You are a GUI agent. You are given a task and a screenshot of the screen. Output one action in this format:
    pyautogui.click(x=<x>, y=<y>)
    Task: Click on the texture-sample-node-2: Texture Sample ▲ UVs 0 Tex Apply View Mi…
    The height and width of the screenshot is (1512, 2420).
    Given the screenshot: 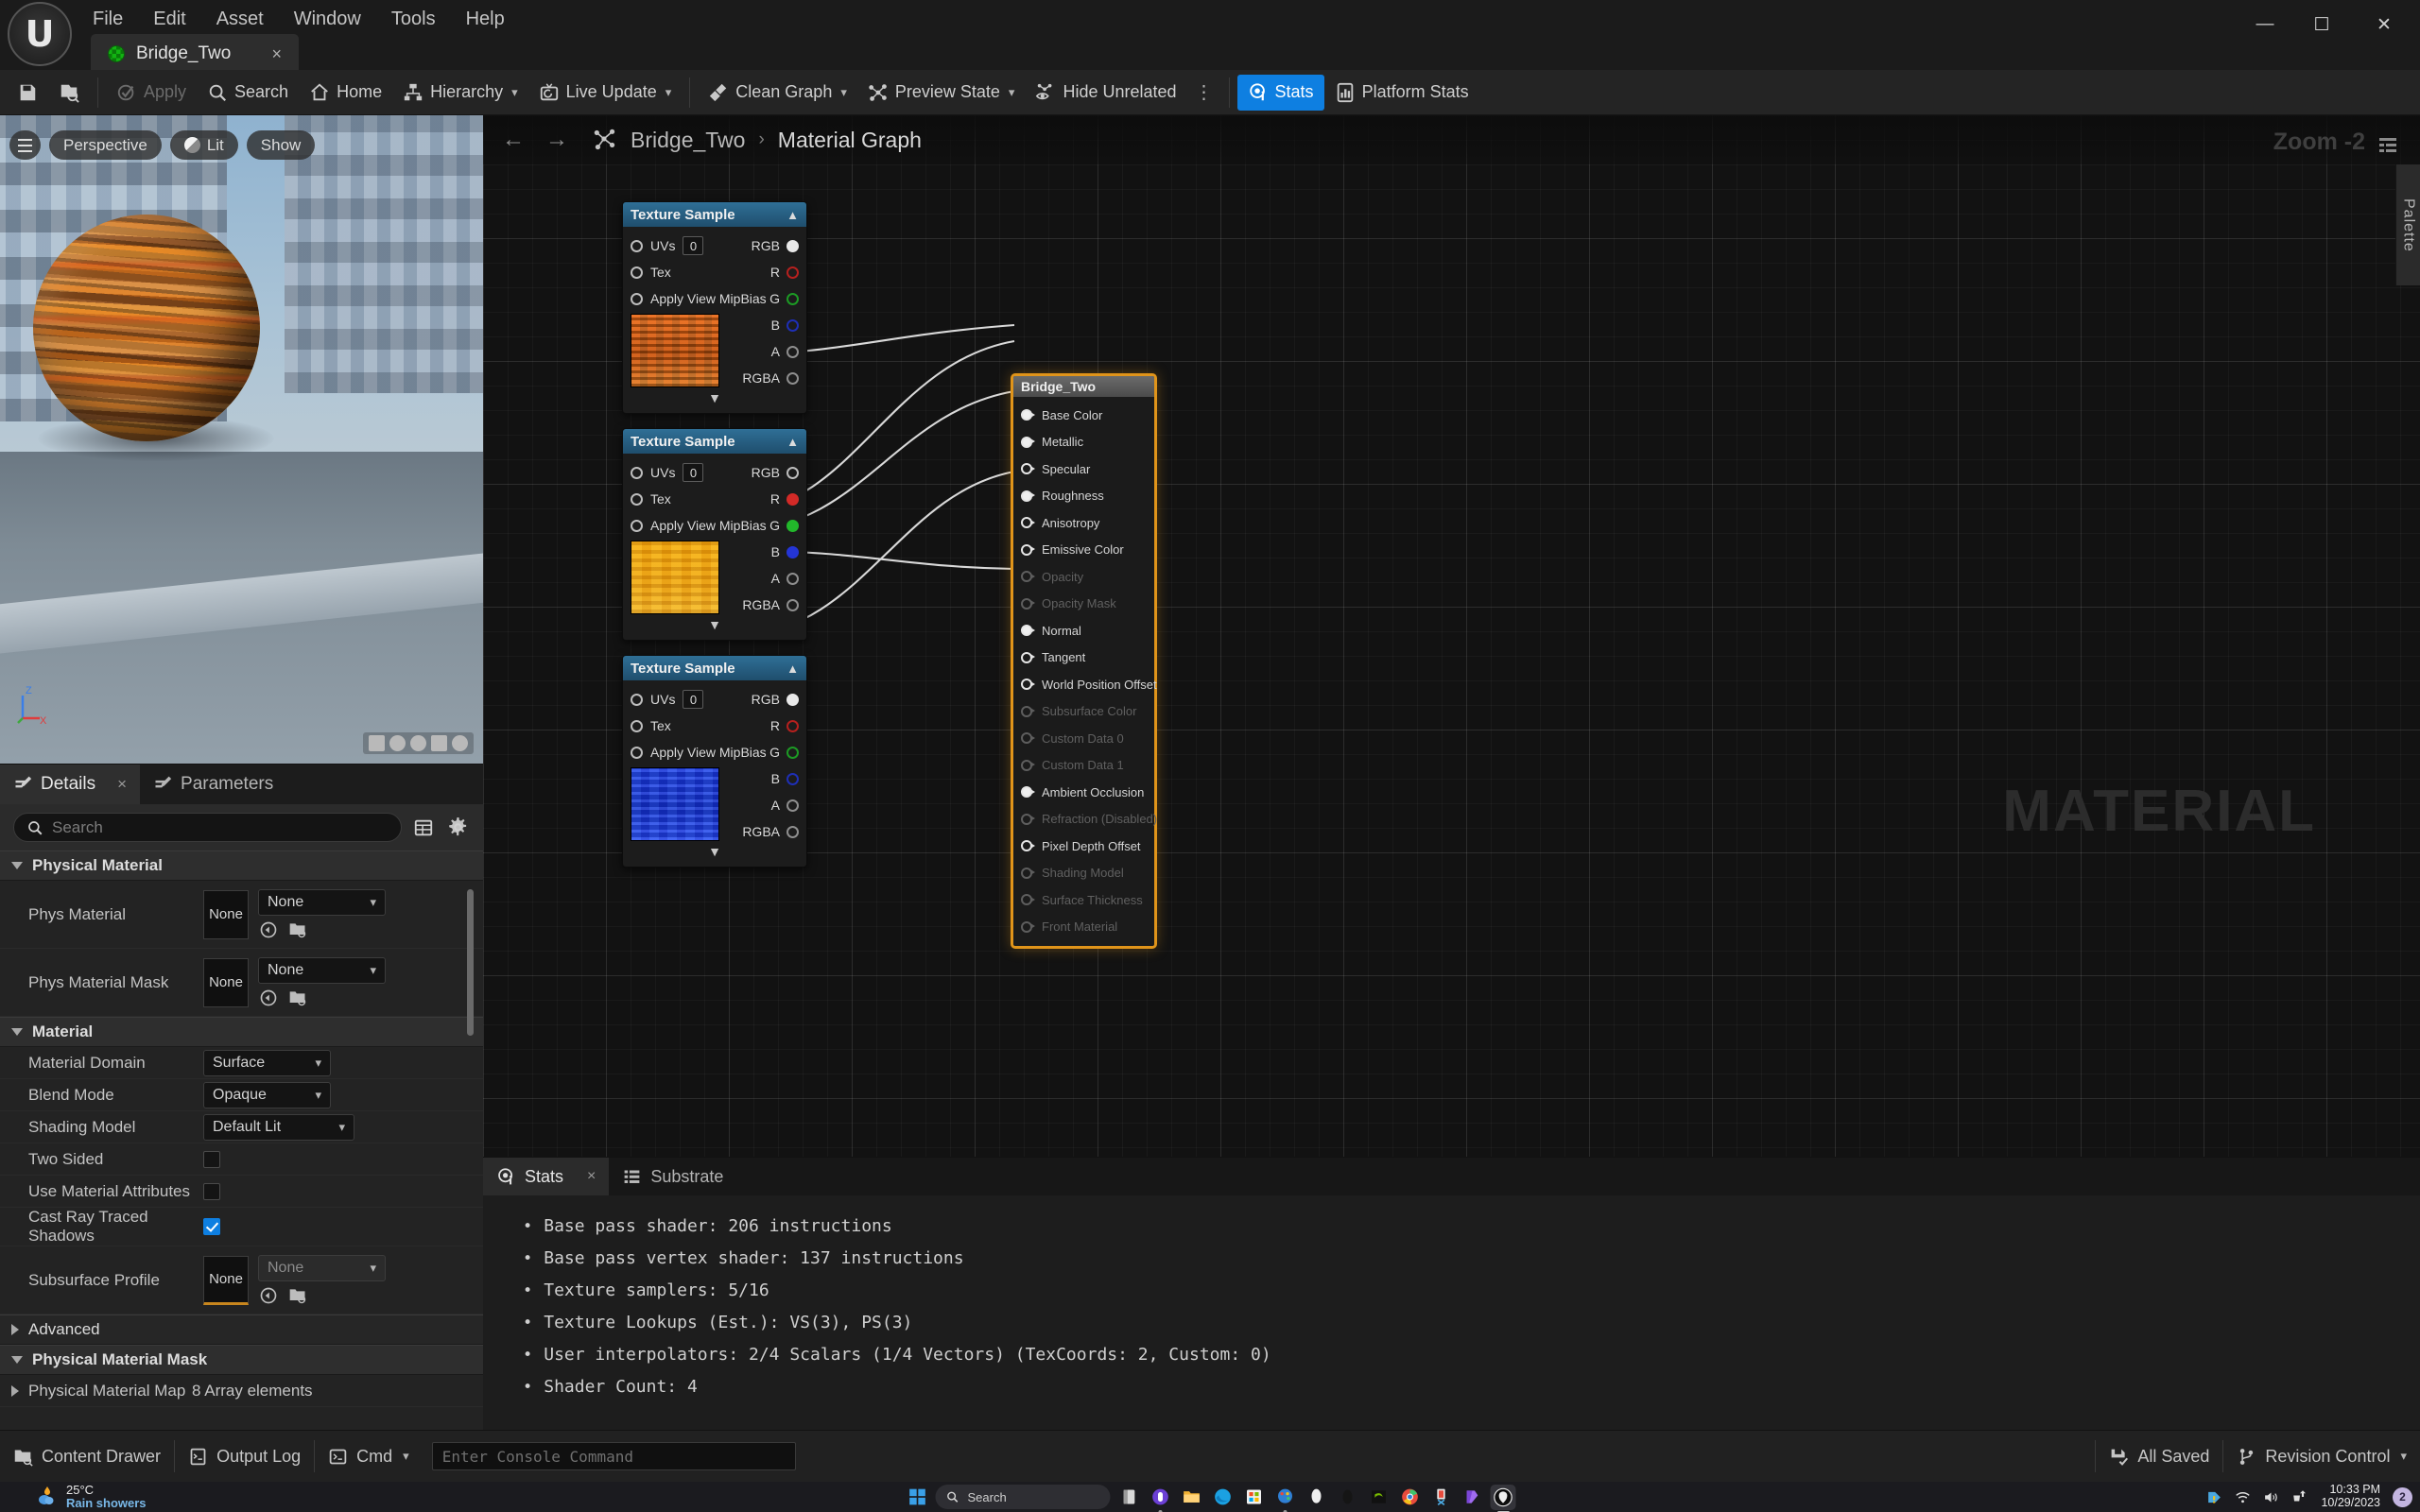 What is the action you would take?
    pyautogui.click(x=714, y=534)
    